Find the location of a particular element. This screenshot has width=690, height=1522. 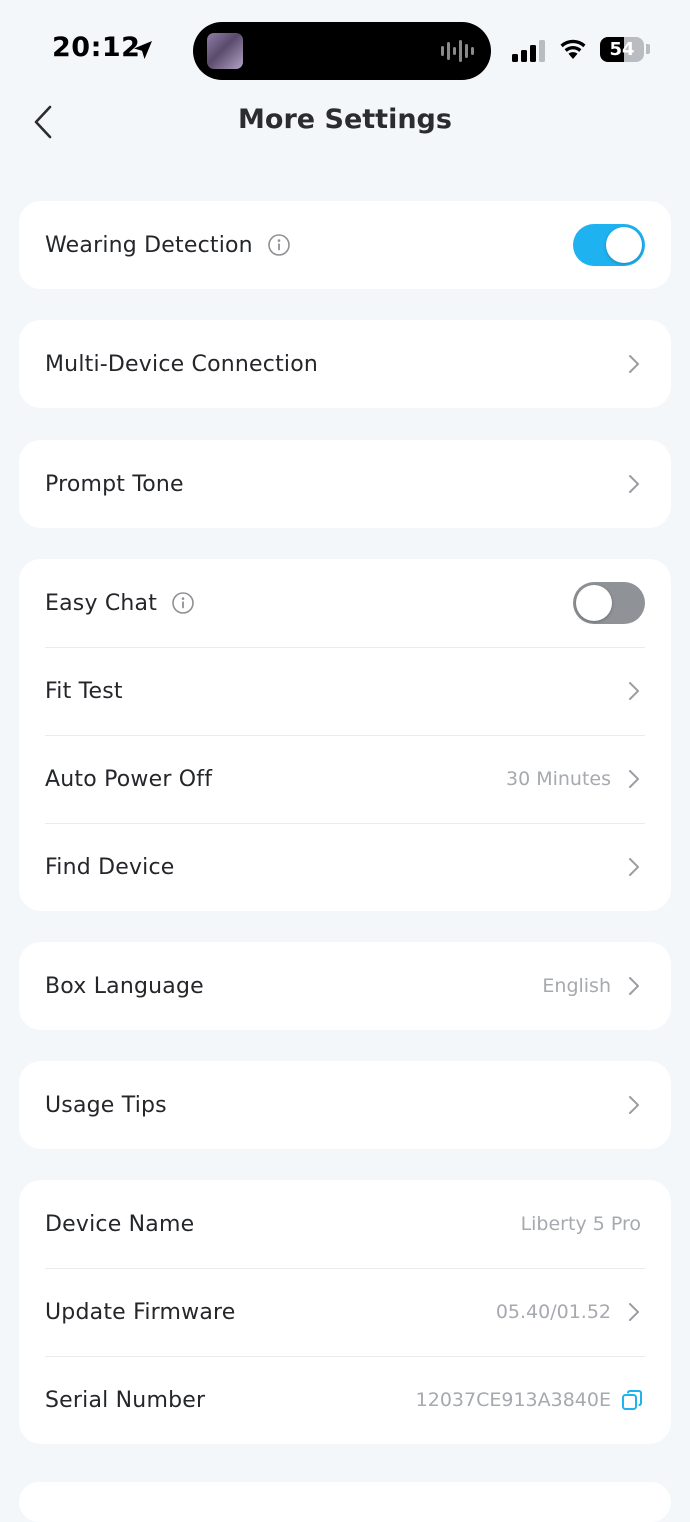

battery-percent: 54 is located at coordinates (622, 49).